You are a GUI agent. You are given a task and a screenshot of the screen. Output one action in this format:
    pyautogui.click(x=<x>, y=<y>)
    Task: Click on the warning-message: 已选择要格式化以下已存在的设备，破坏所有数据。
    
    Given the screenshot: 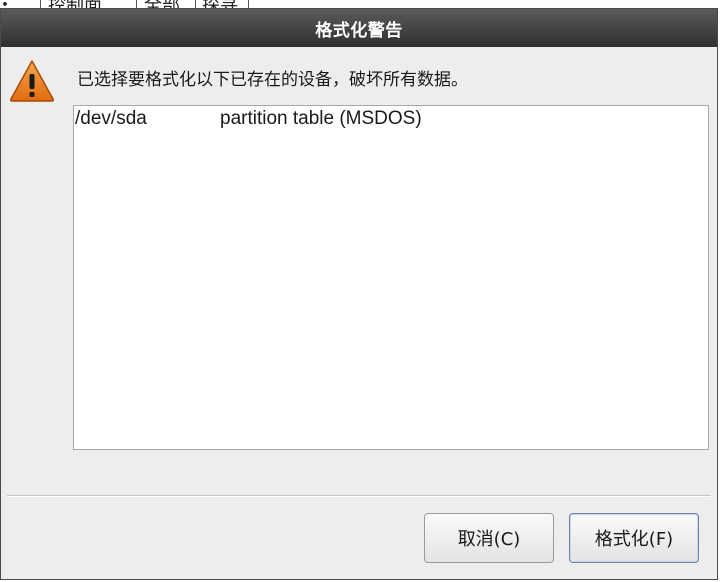 What is the action you would take?
    pyautogui.click(x=272, y=80)
    